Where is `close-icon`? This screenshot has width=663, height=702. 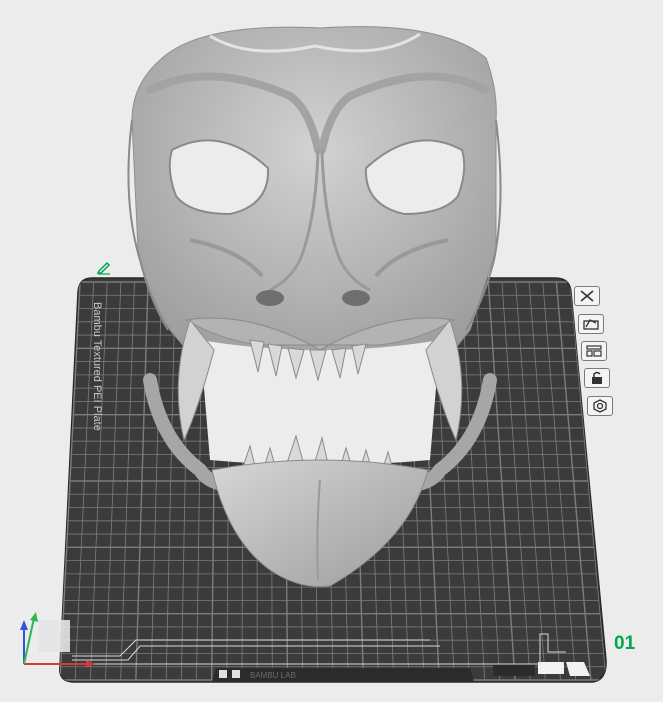
close-icon is located at coordinates (587, 296).